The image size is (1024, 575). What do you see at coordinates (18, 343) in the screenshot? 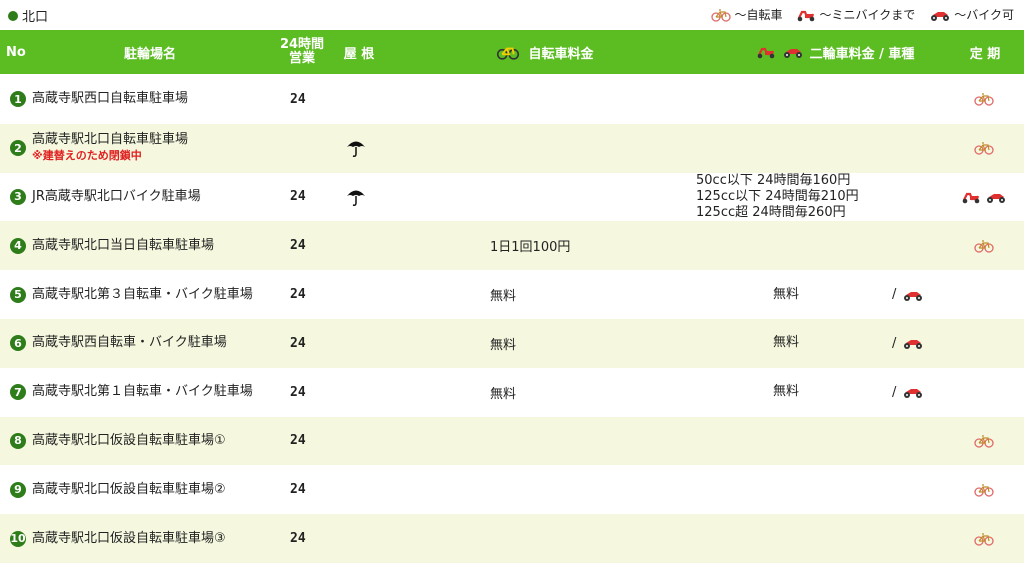
I see `row-number-badge: 6` at bounding box center [18, 343].